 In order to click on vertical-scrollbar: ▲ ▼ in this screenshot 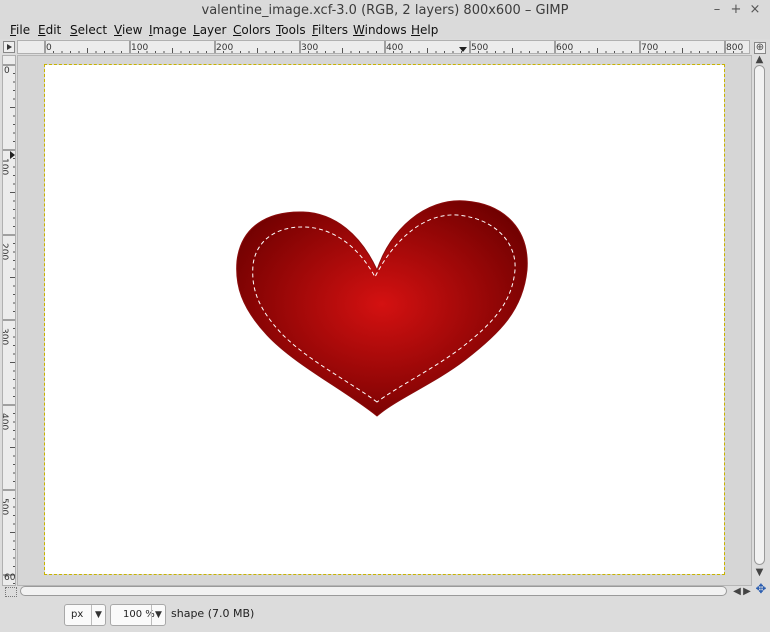, I will do `click(759, 320)`.